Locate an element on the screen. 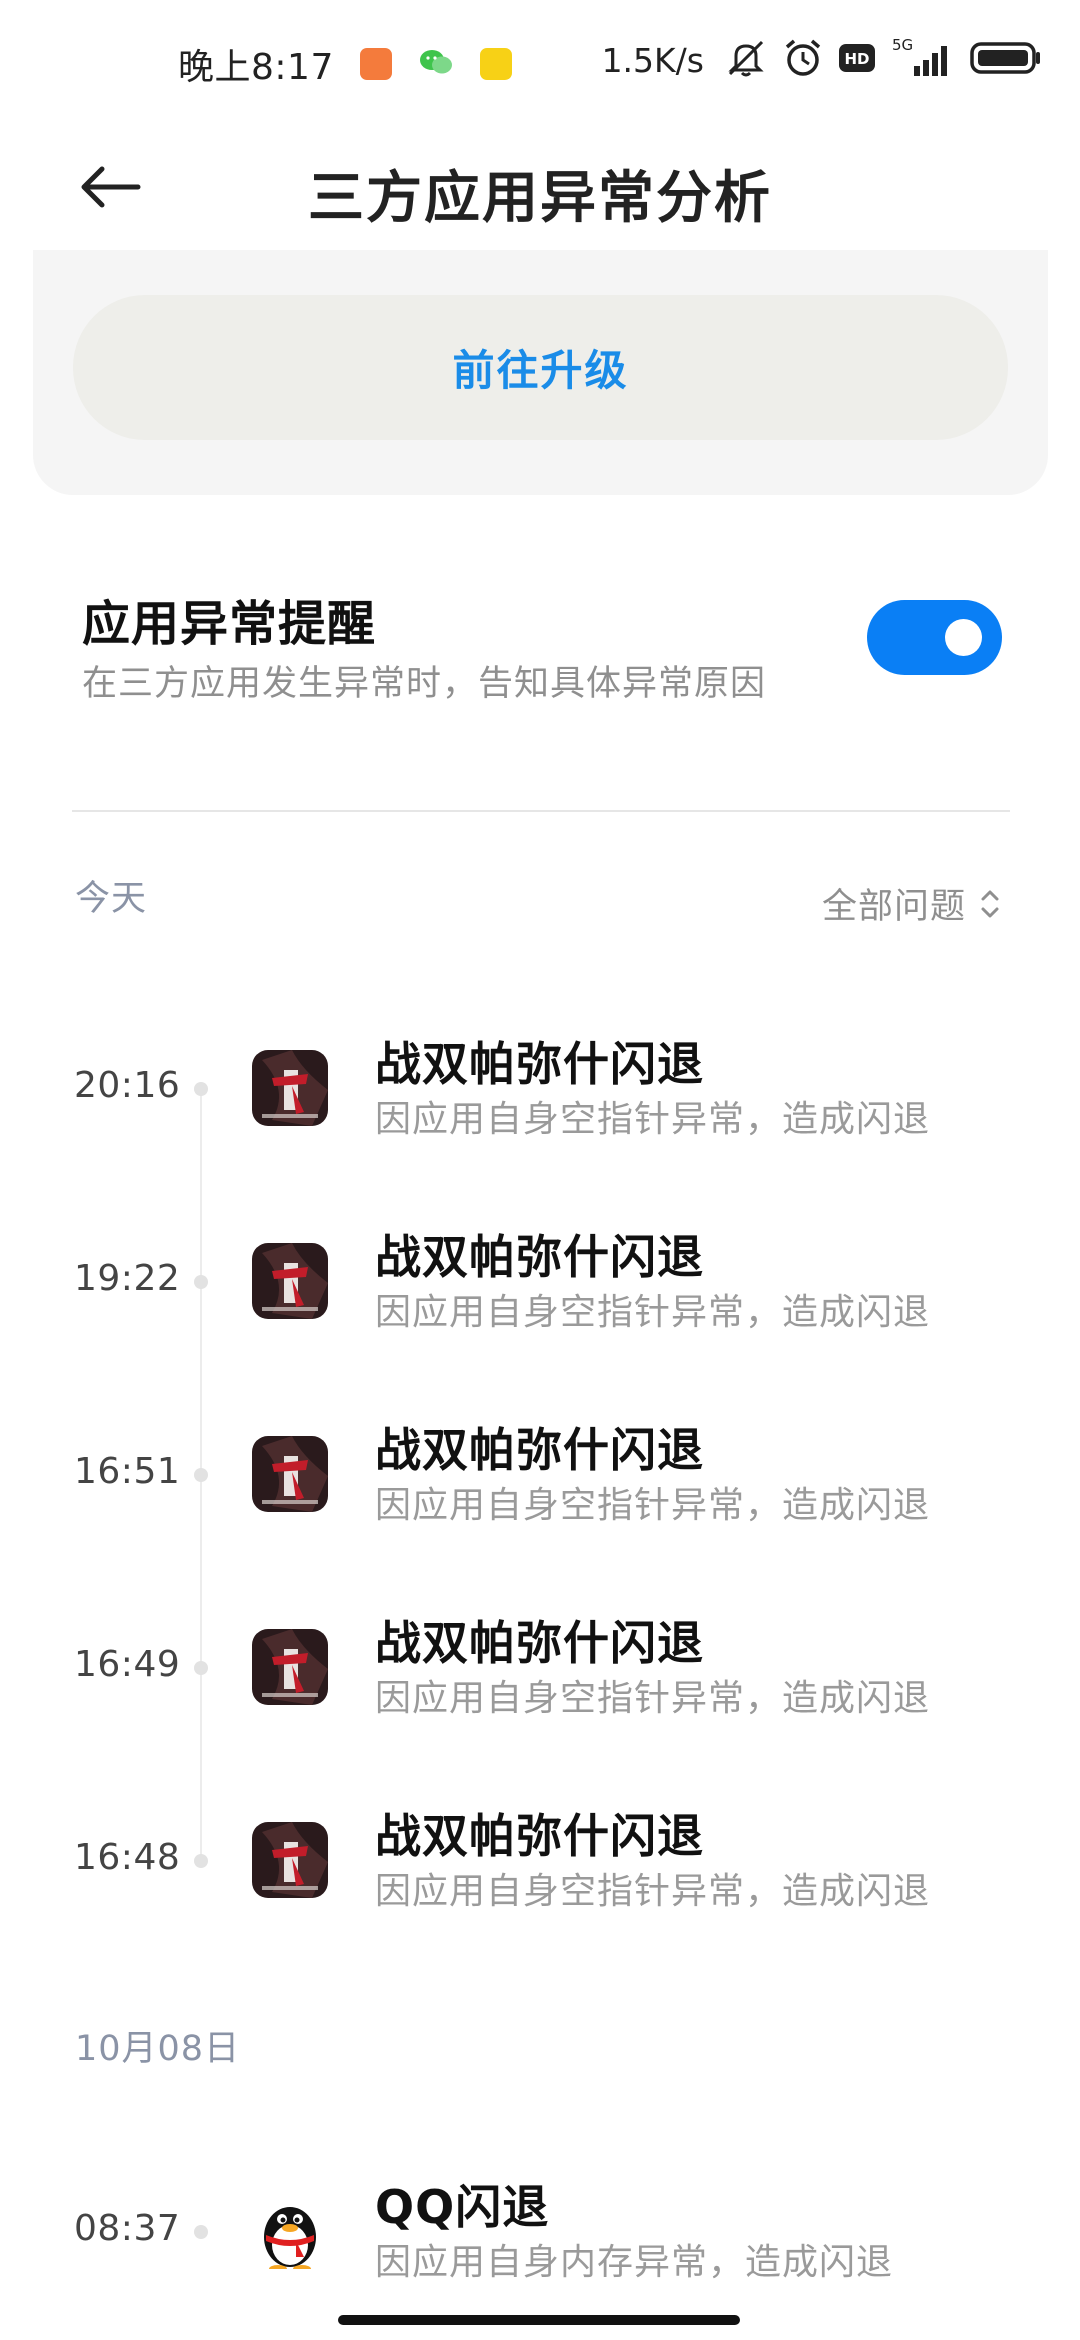 The width and height of the screenshot is (1080, 2340). date-label-today: 今天 is located at coordinates (111, 899).